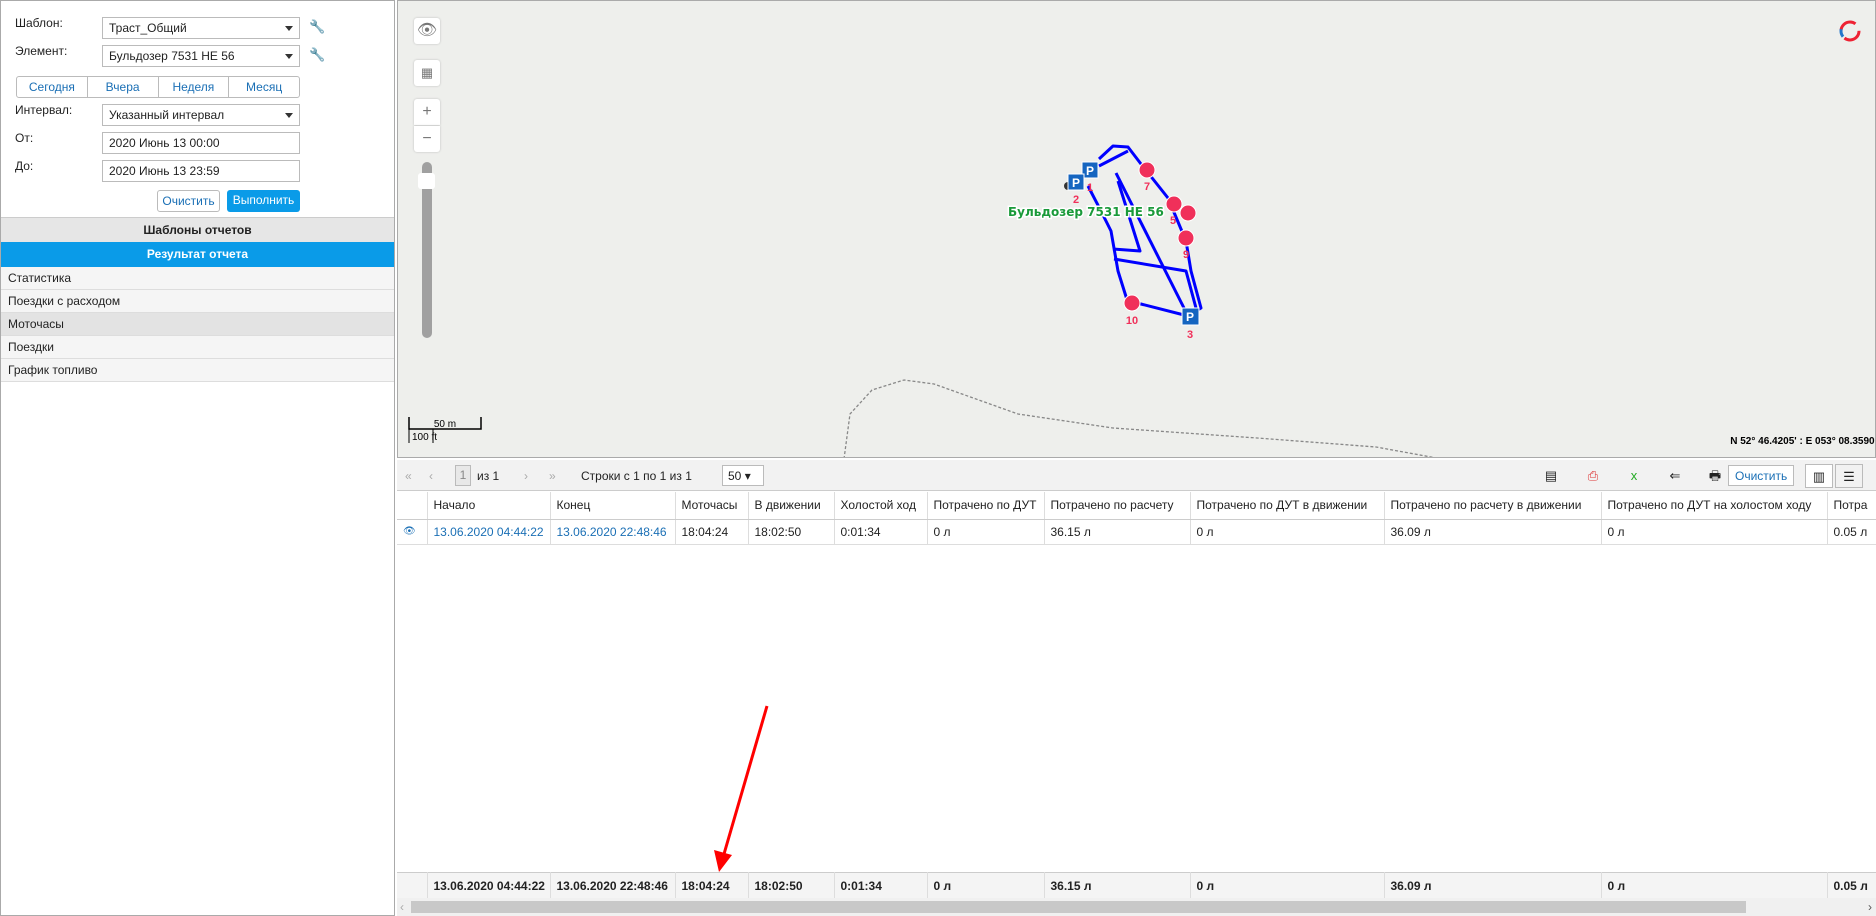 The height and width of the screenshot is (916, 1876). I want to click on pdf-export-icon: ⎙, so click(1593, 476).